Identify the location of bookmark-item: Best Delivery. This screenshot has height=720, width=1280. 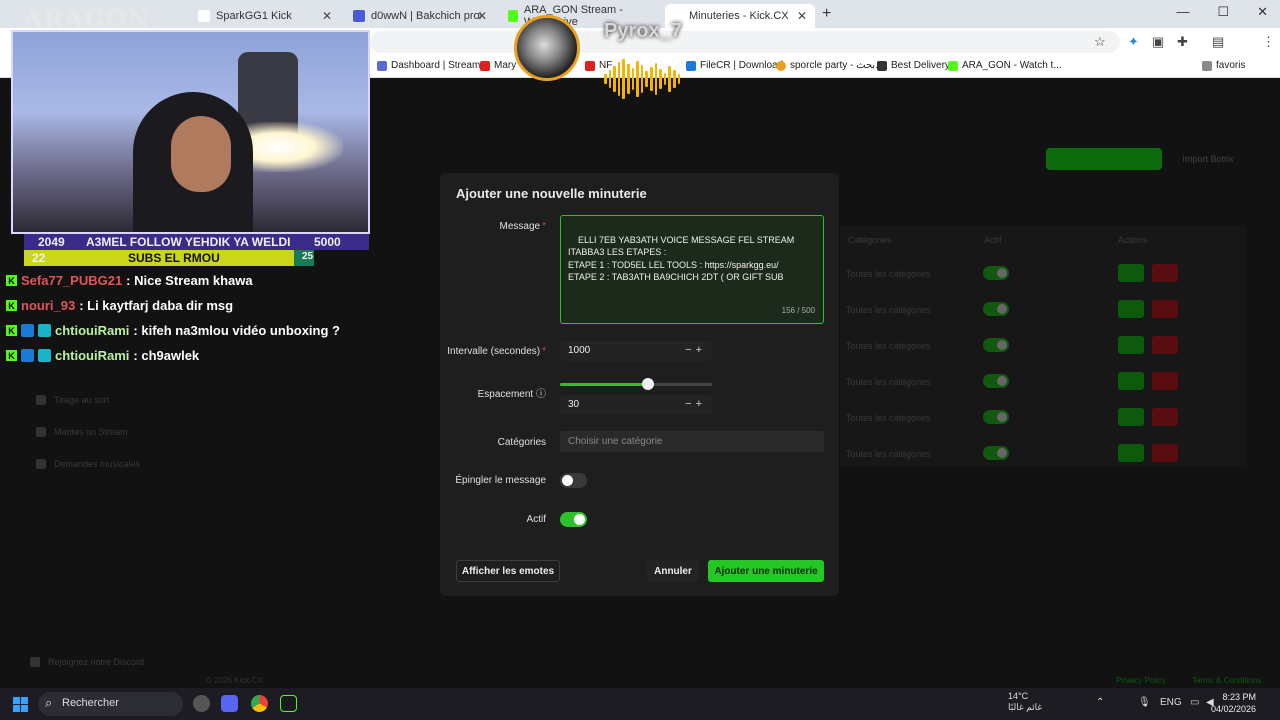
(913, 65).